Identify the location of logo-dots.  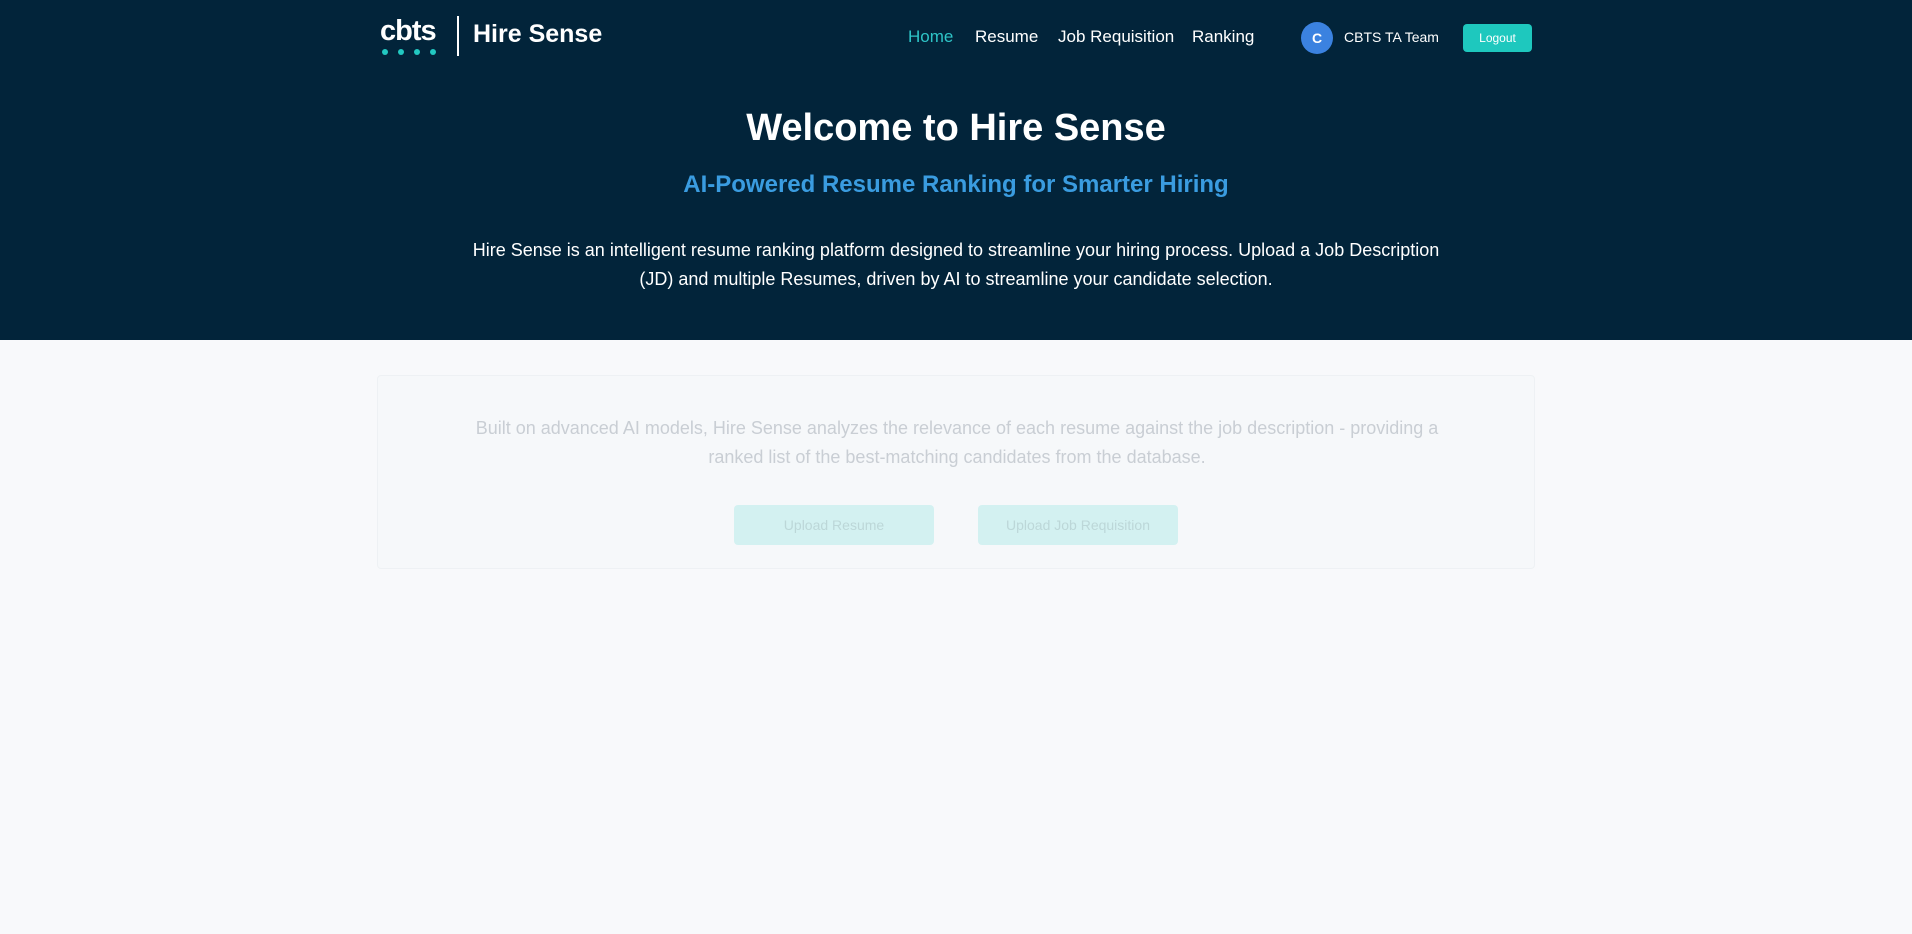
(409, 52).